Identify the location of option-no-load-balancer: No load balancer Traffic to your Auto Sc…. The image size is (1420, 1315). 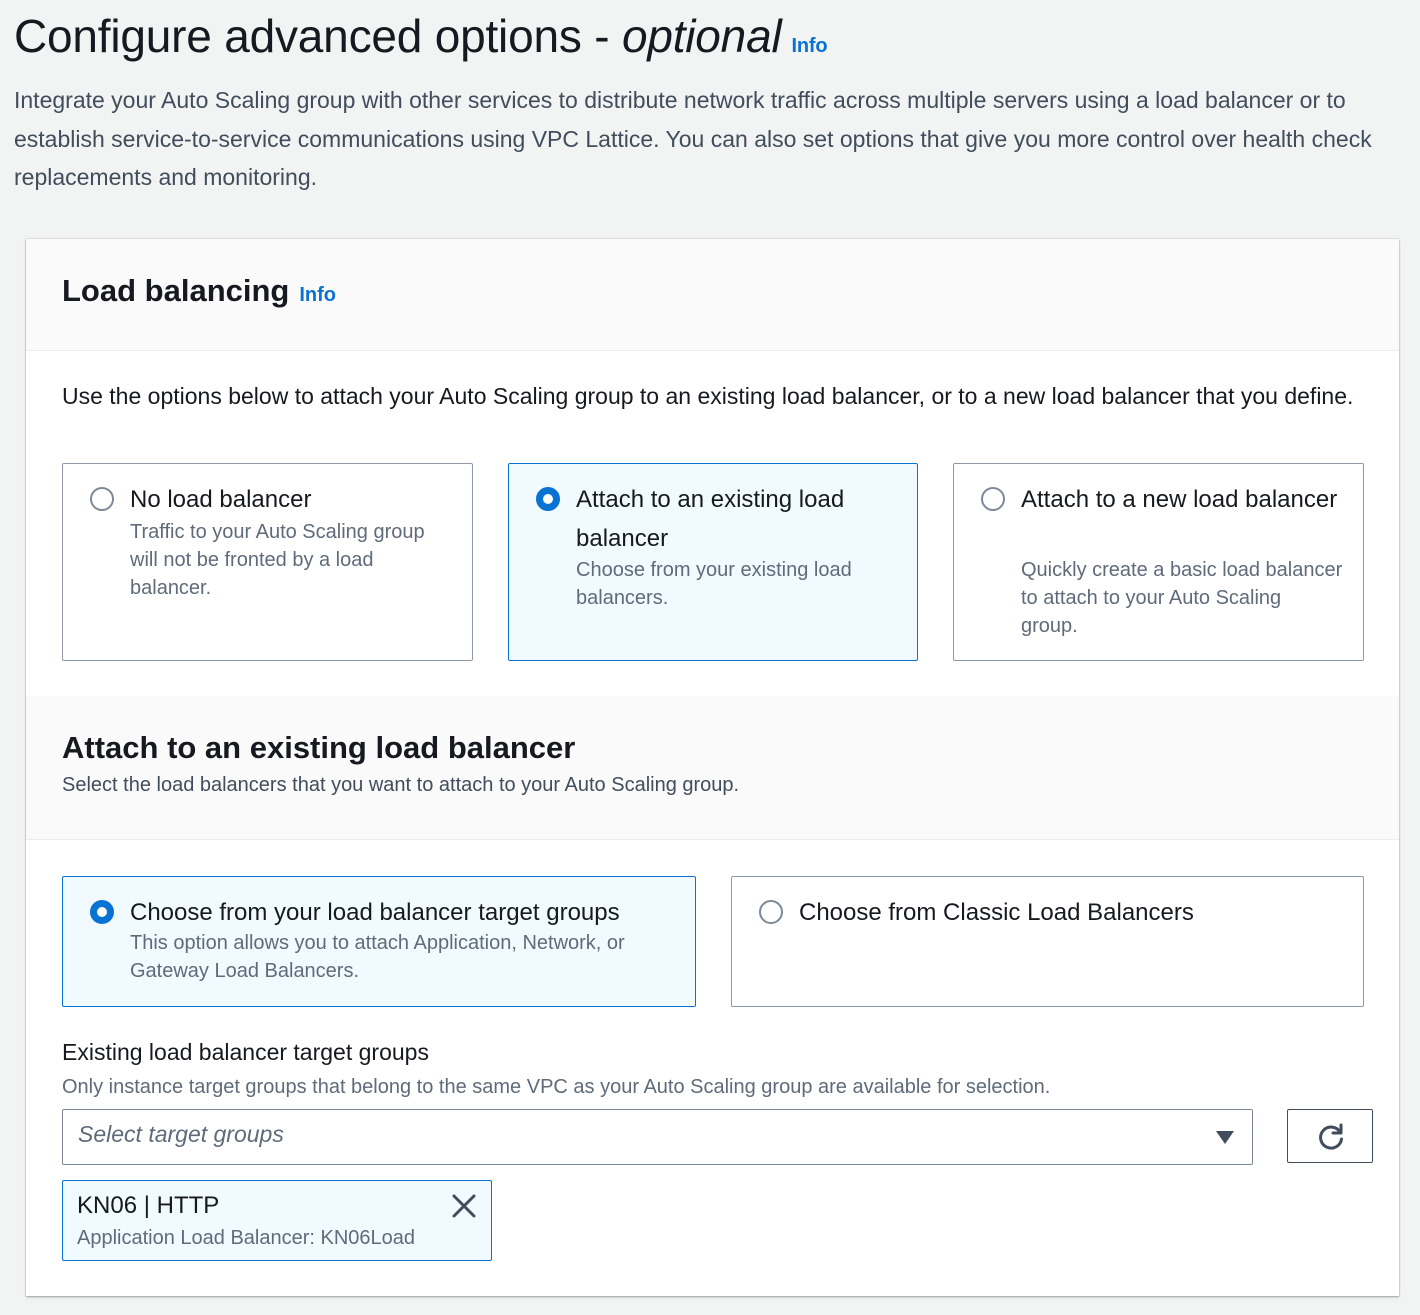
(267, 562).